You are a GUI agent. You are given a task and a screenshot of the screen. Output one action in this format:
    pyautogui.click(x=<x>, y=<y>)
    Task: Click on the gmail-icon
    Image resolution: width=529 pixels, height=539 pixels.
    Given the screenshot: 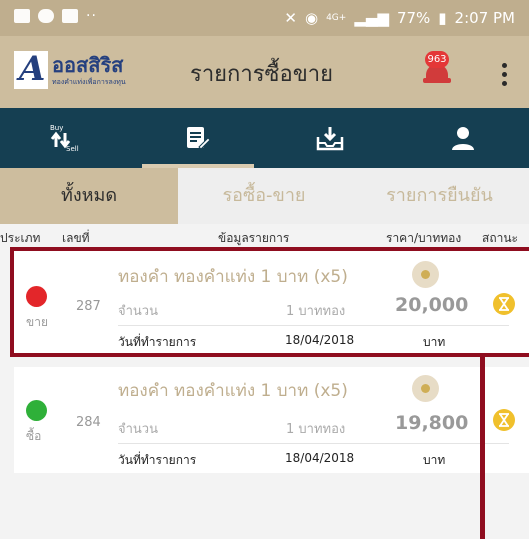 What is the action you would take?
    pyautogui.click(x=70, y=16)
    